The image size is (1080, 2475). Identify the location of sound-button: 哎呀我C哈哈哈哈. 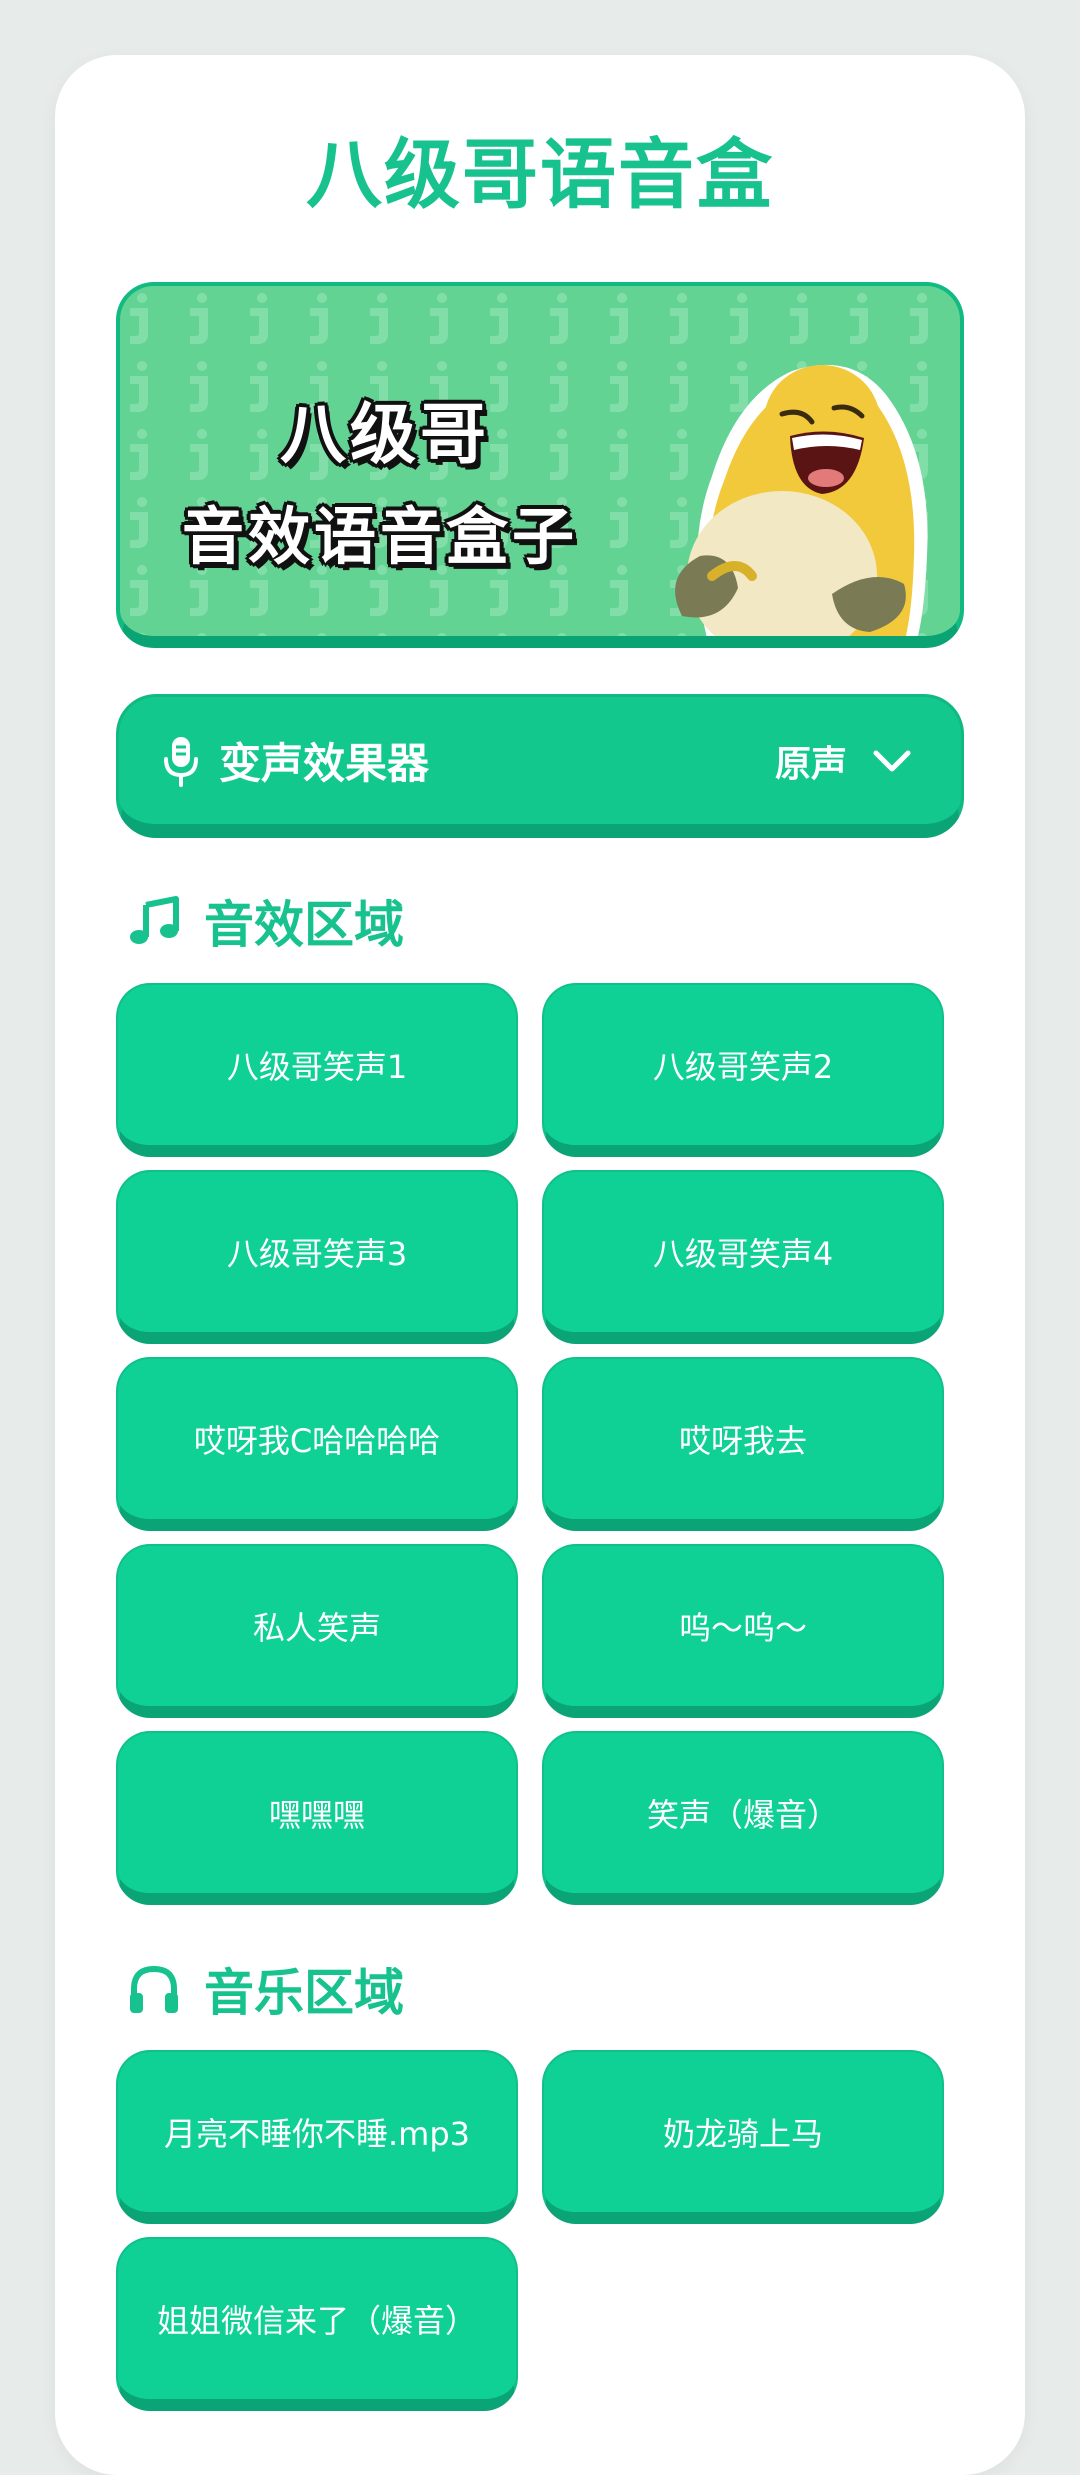
(317, 1444).